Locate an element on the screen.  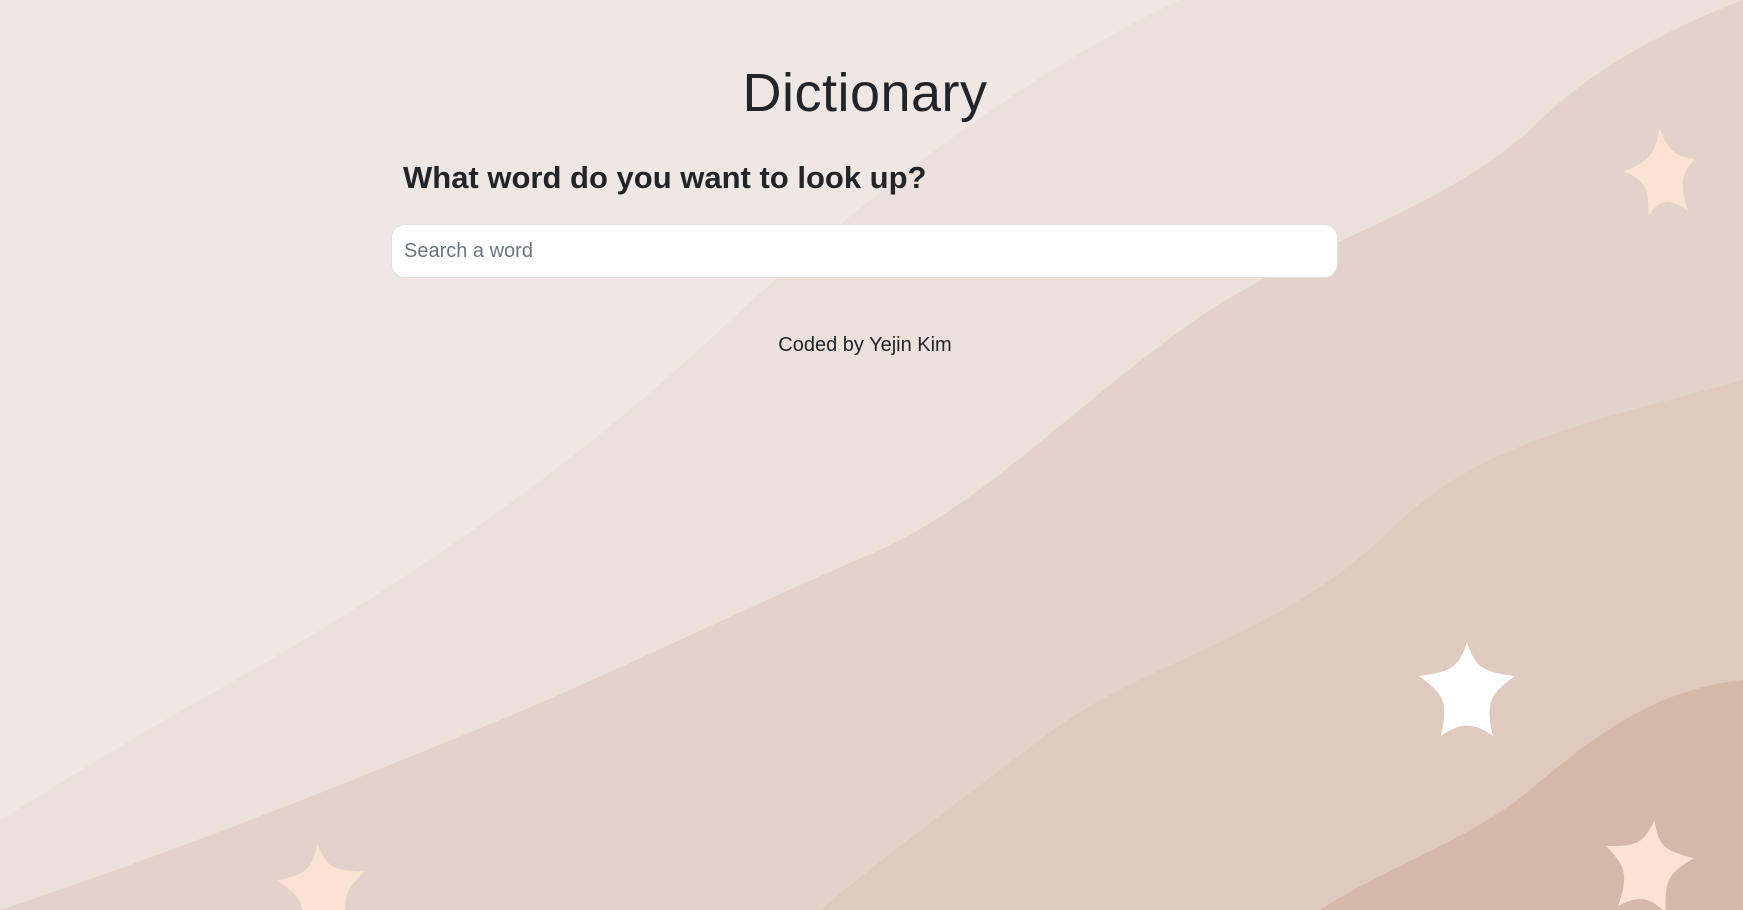
footer-credit: Coded by Yejin Kim is located at coordinates (865, 345).